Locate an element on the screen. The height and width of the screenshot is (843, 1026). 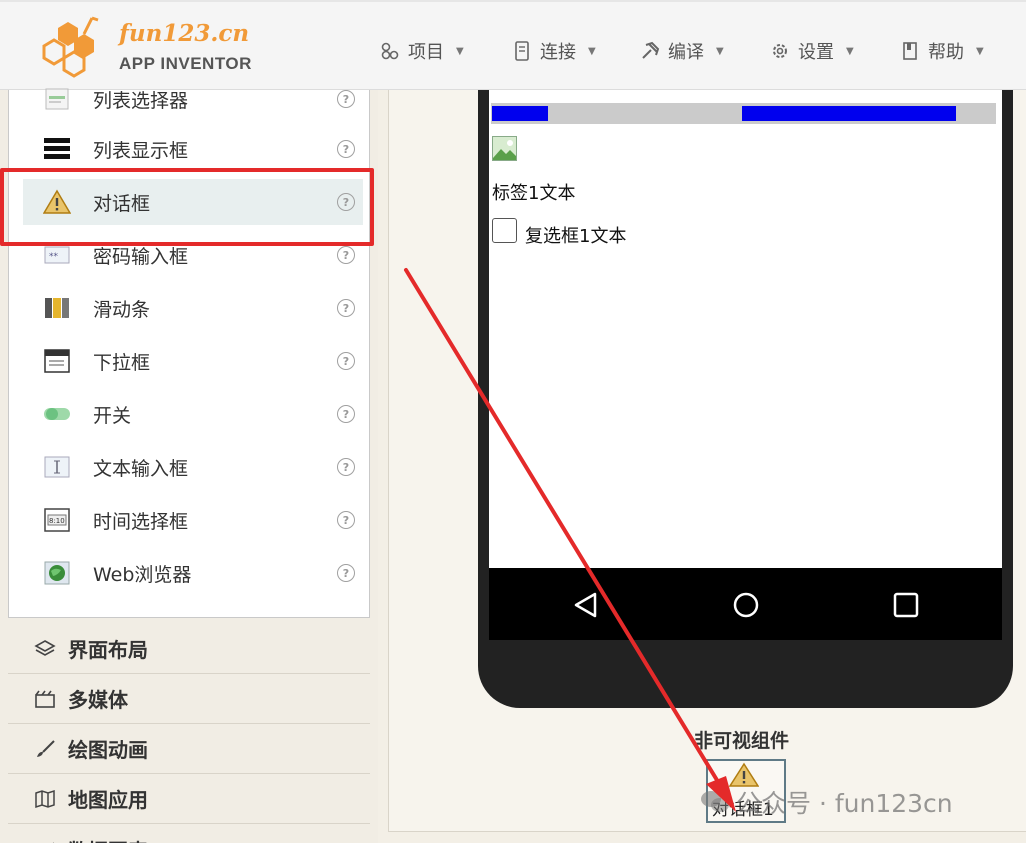
palette-item-label: 时间选择框 is located at coordinates (141, 521).